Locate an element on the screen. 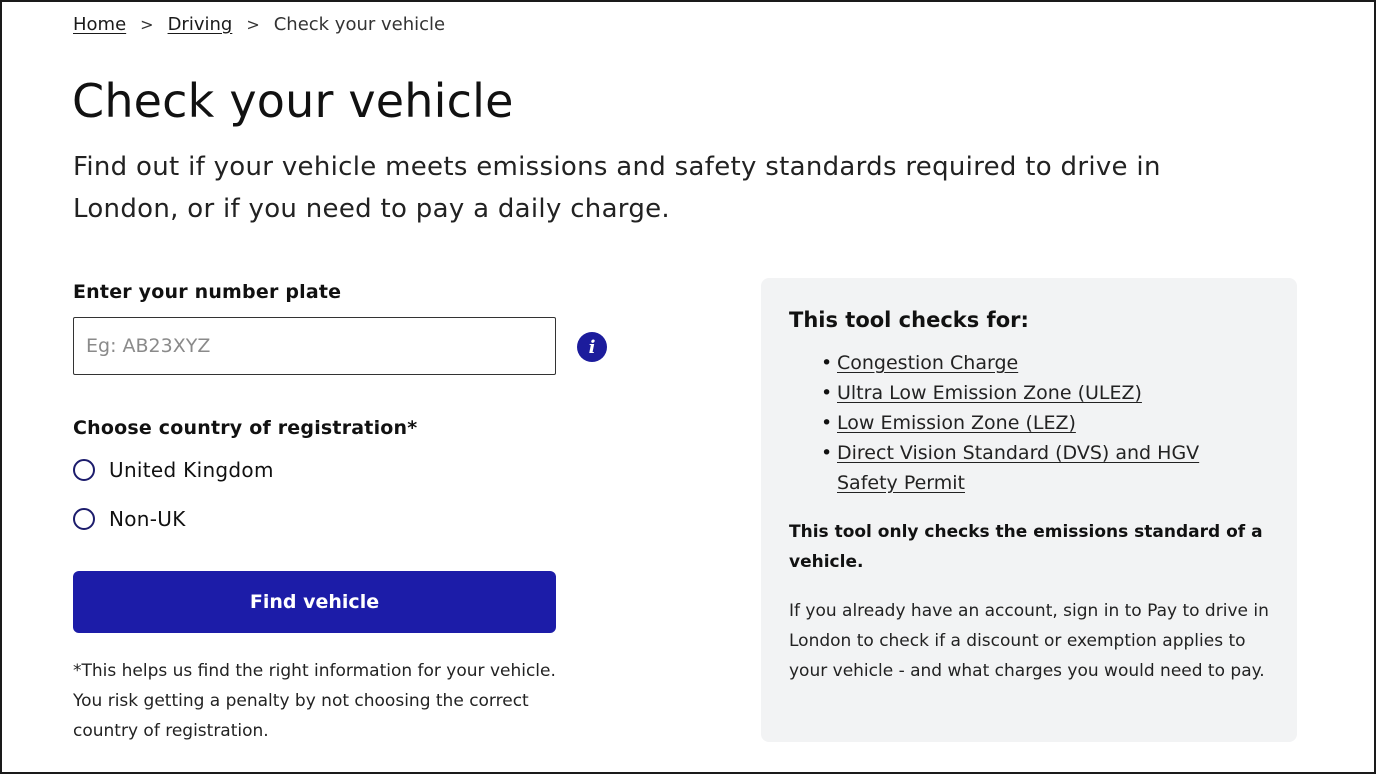 The image size is (1376, 774). plate-label: Enter your number plate is located at coordinates (207, 292).